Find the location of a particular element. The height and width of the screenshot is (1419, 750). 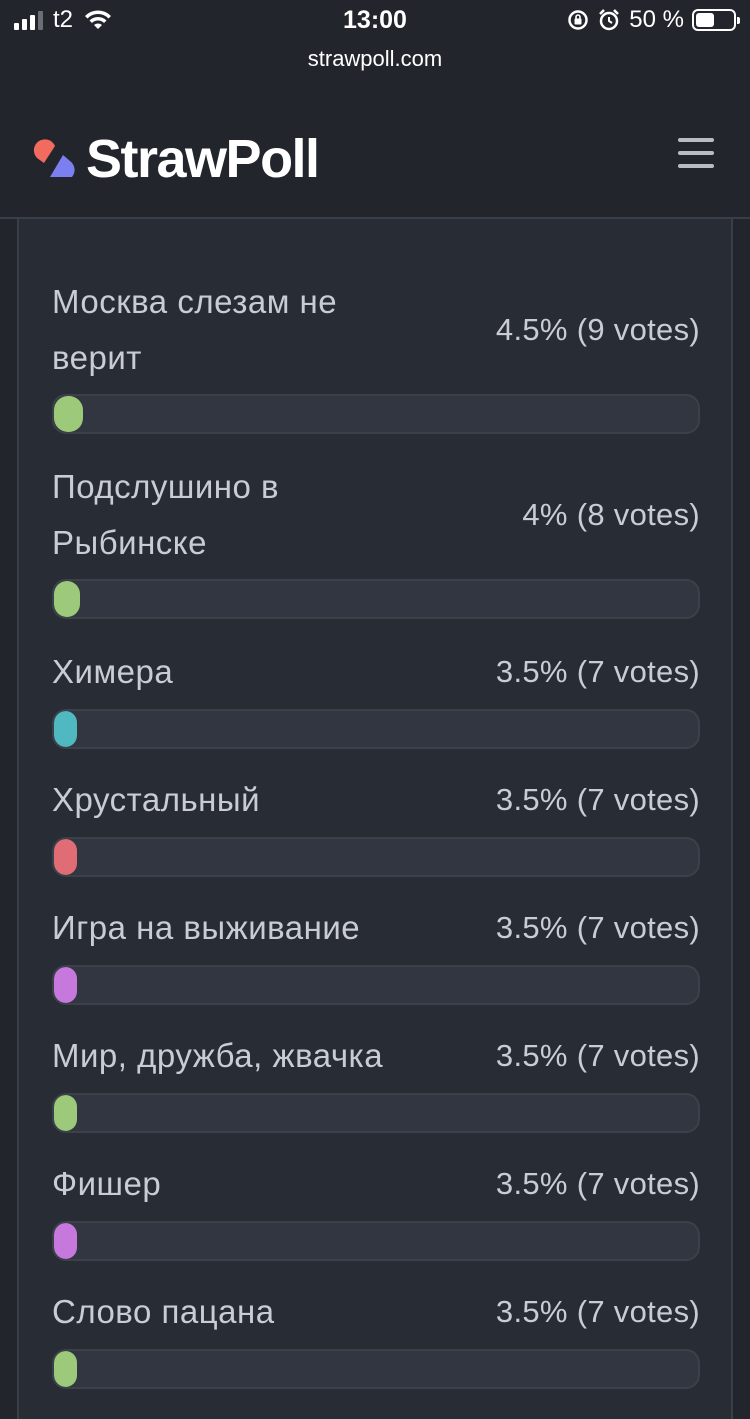

poll-option-label: Химера is located at coordinates (113, 671).